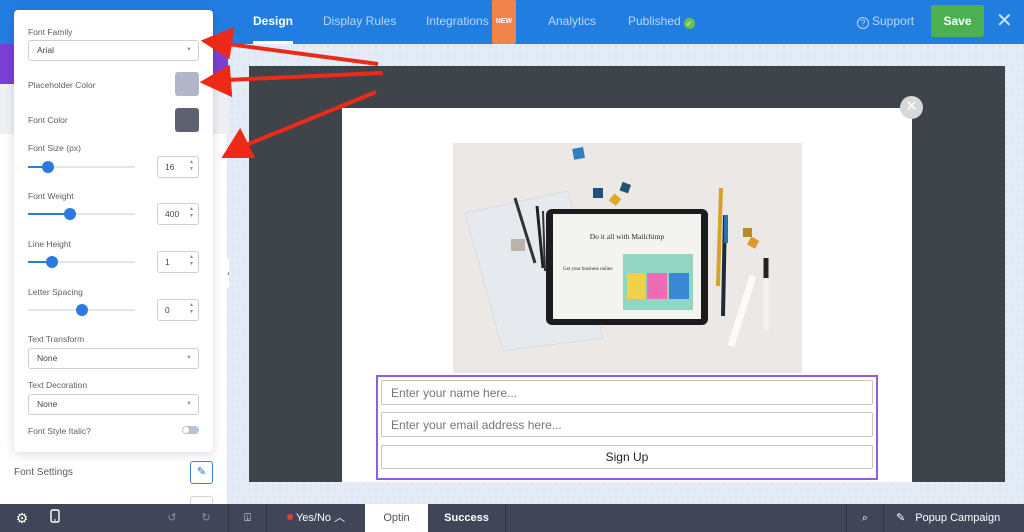  I want to click on tab-display-rules: Display Rules, so click(359, 22).